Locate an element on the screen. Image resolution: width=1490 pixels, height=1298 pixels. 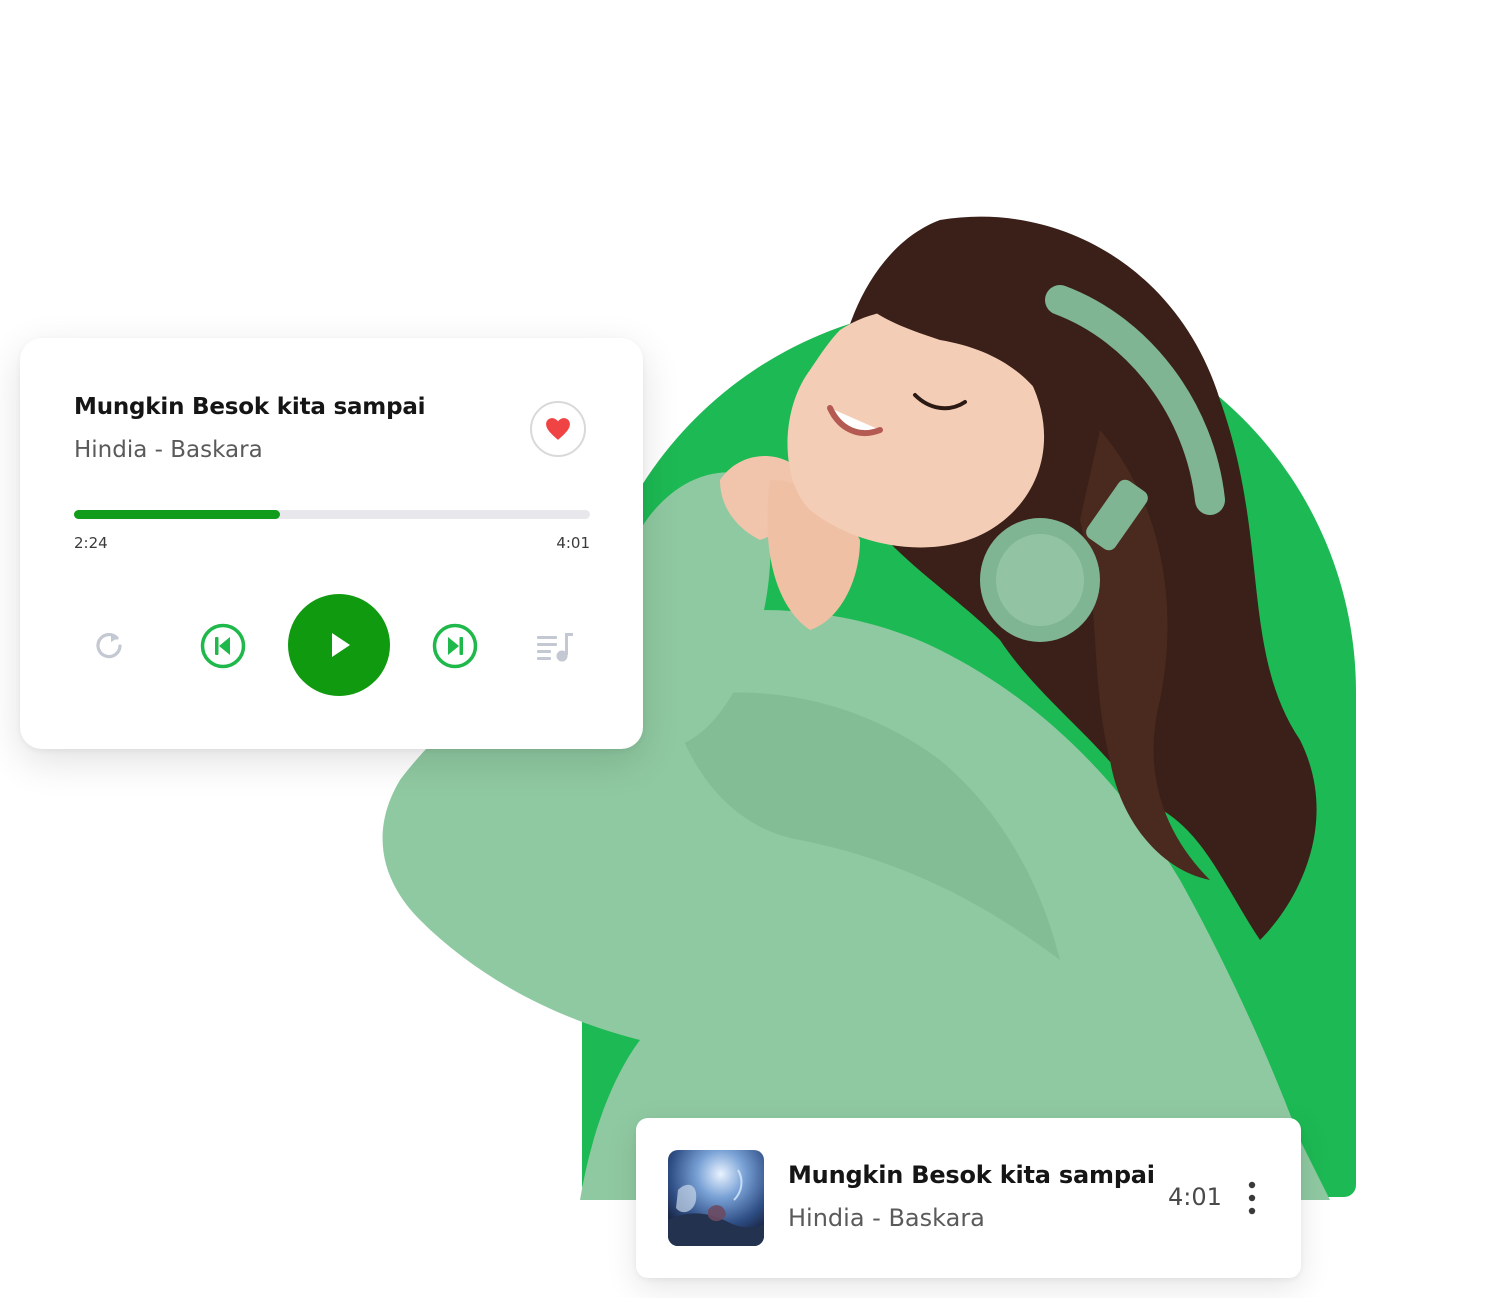
album-art is located at coordinates (716, 1198).